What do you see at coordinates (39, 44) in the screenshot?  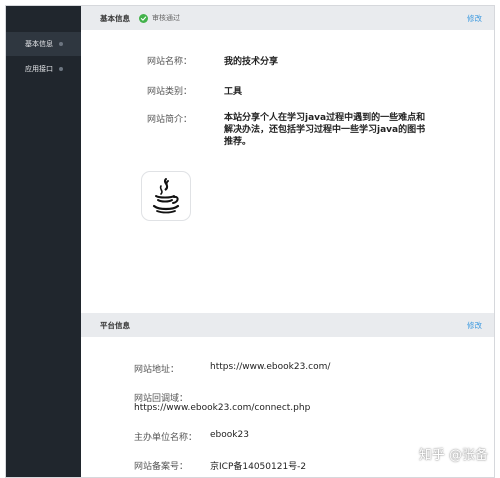 I see `sidebar-item-label: 基本信息` at bounding box center [39, 44].